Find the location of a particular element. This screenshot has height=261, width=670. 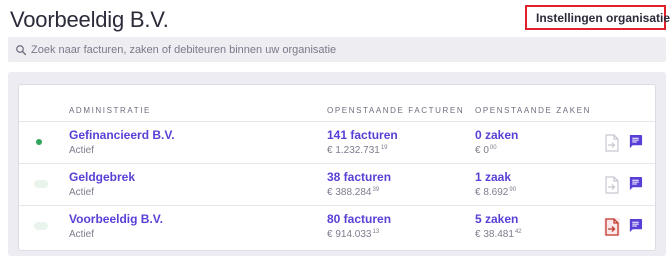

column-header-open-invoices: OPENSTAANDE FACTUREN is located at coordinates (396, 110).